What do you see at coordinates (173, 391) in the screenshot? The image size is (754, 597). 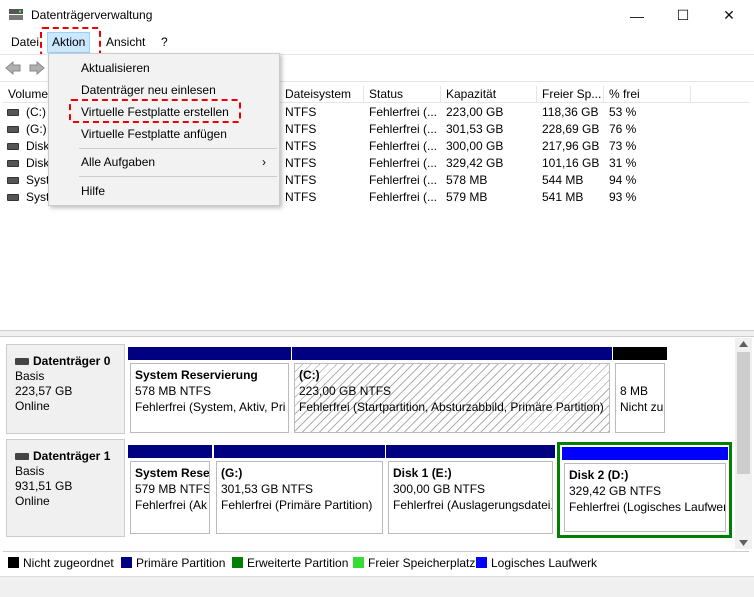 I see `partition-size: 578 MB NTFS` at bounding box center [173, 391].